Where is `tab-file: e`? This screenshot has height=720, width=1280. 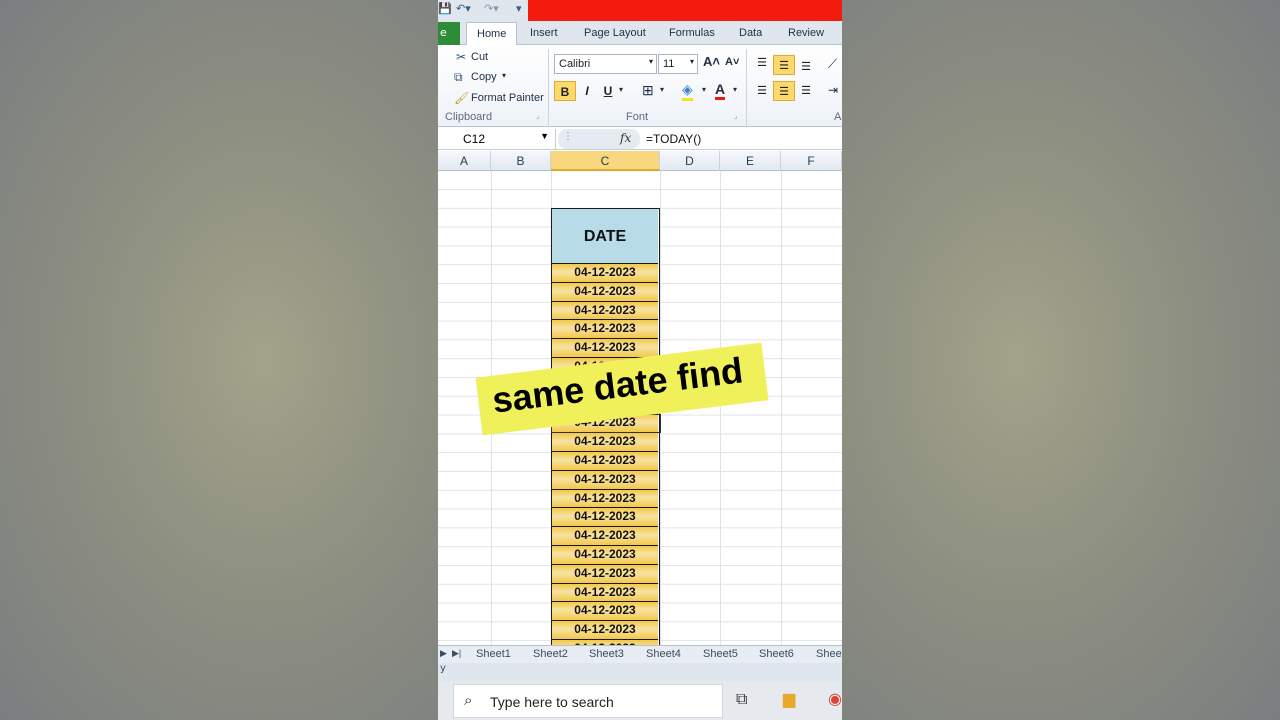
tab-file: e is located at coordinates (449, 33).